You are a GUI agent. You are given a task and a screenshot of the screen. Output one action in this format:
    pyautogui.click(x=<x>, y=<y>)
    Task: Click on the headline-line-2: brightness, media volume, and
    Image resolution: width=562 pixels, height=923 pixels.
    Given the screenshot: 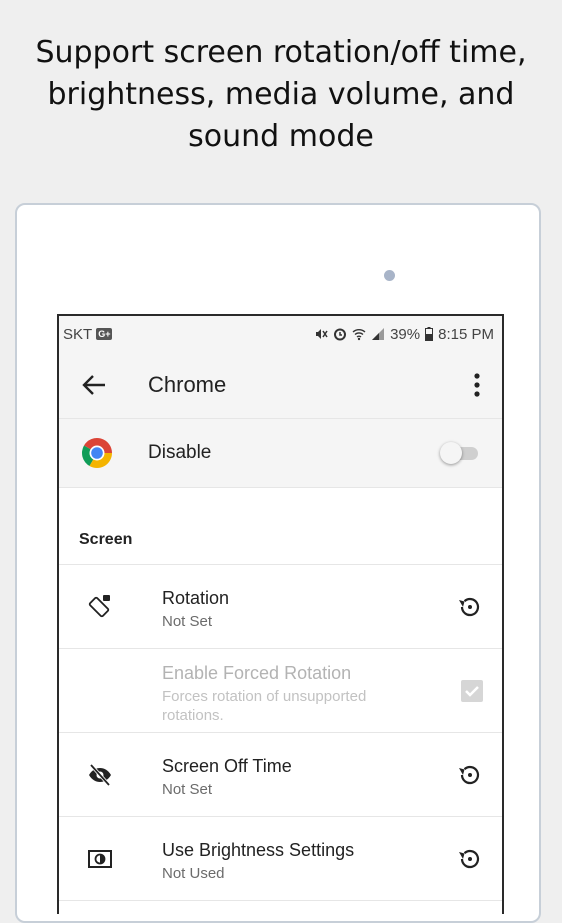 What is the action you would take?
    pyautogui.click(x=281, y=94)
    